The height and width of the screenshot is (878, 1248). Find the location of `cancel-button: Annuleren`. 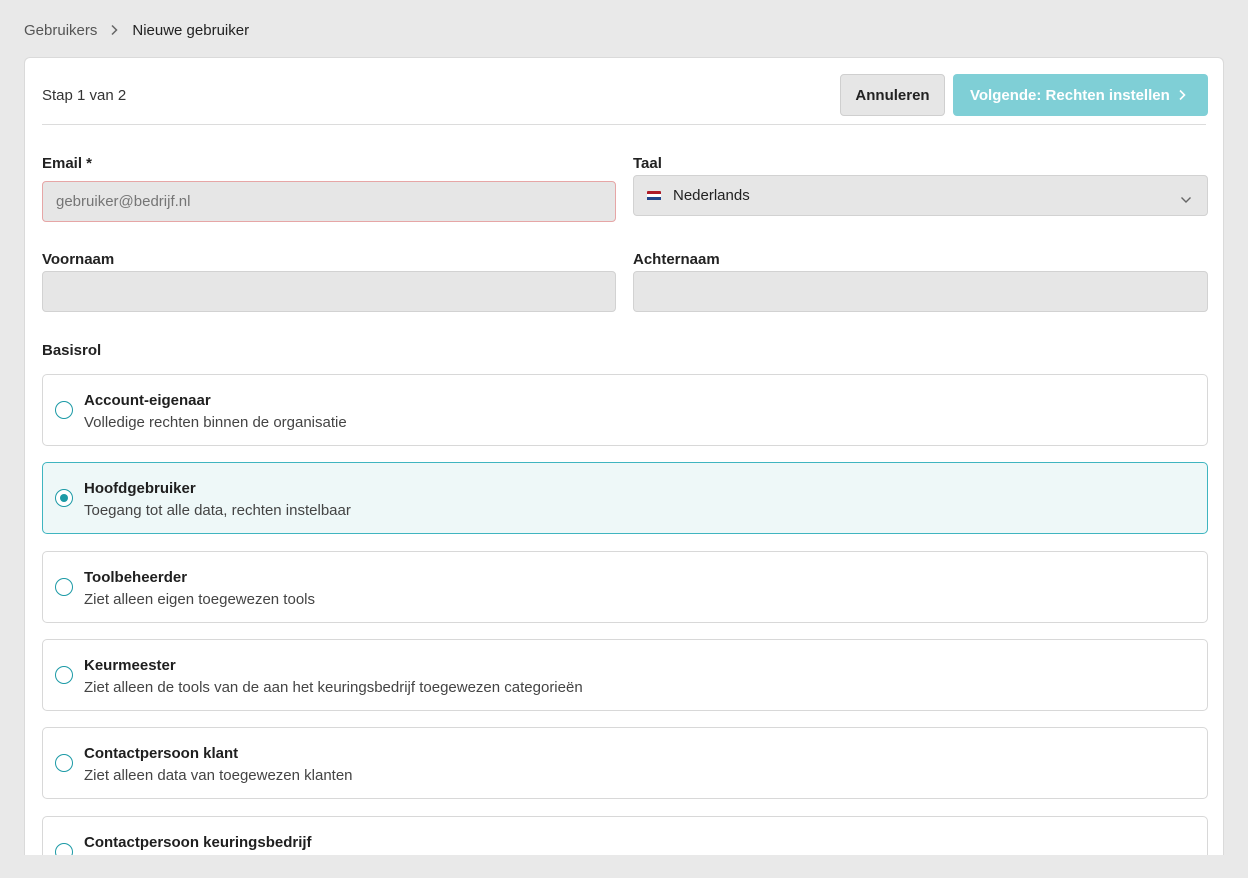

cancel-button: Annuleren is located at coordinates (892, 95).